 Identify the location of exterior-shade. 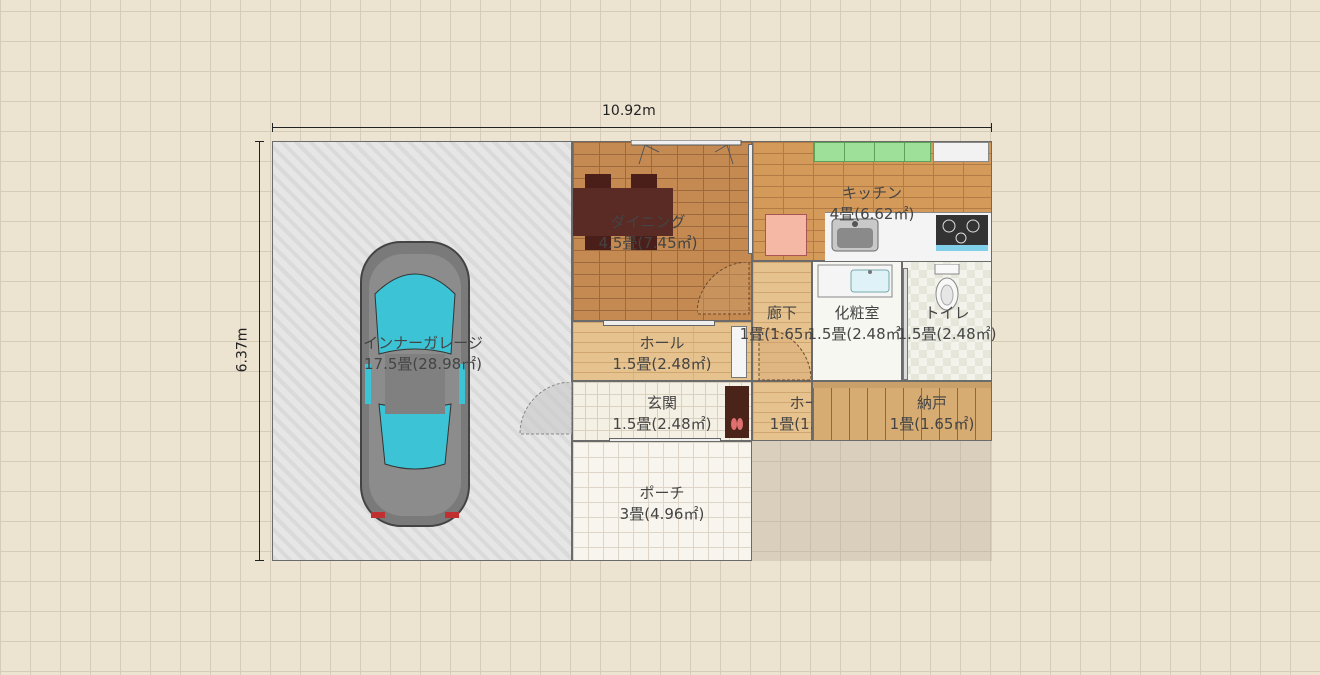
(872, 501).